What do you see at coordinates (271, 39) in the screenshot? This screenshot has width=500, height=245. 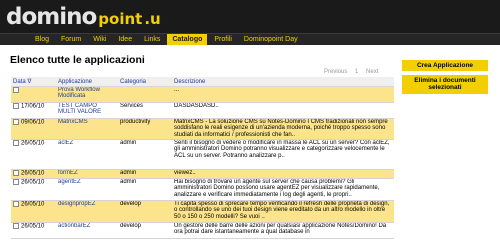 I see `nav-dominopoint-day: Dominopoint Day` at bounding box center [271, 39].